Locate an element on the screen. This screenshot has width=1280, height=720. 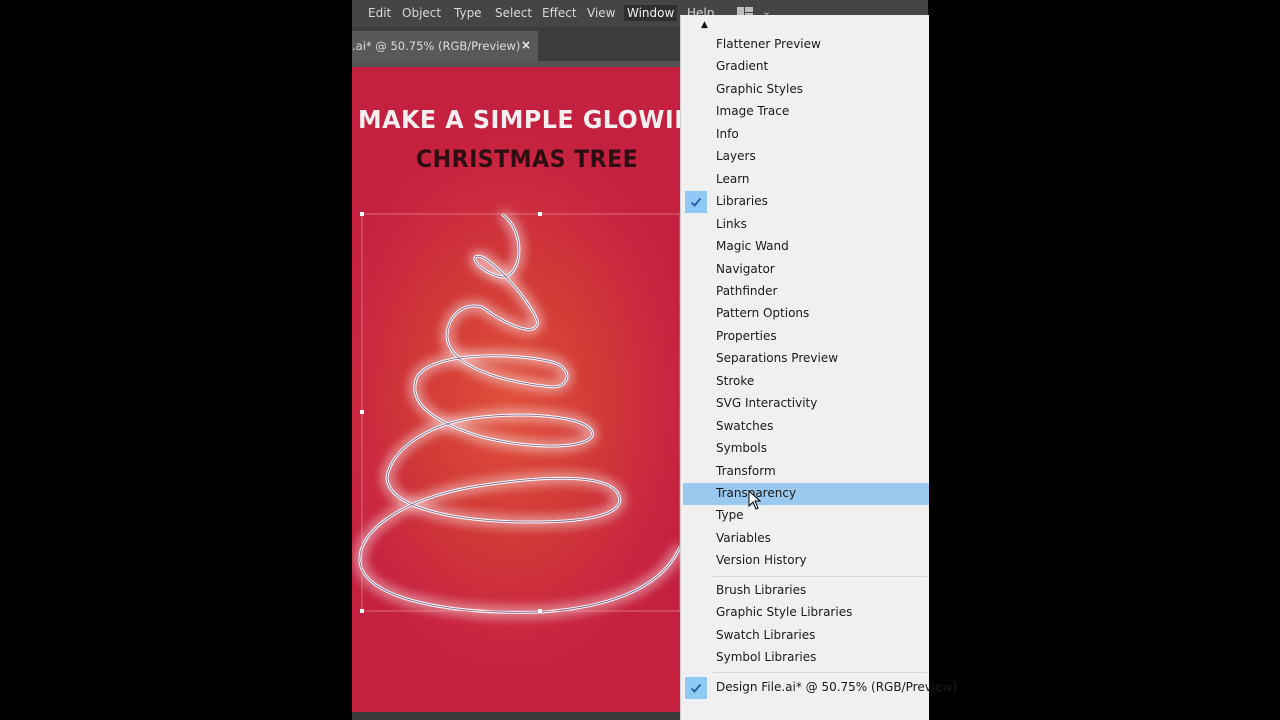
menu-item-label: Pattern Options is located at coordinates (763, 313).